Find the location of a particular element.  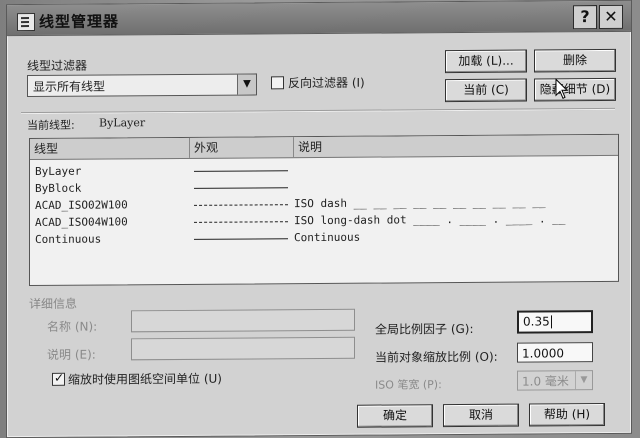

filter-selected-value: 显示所有线型 is located at coordinates (69, 86).